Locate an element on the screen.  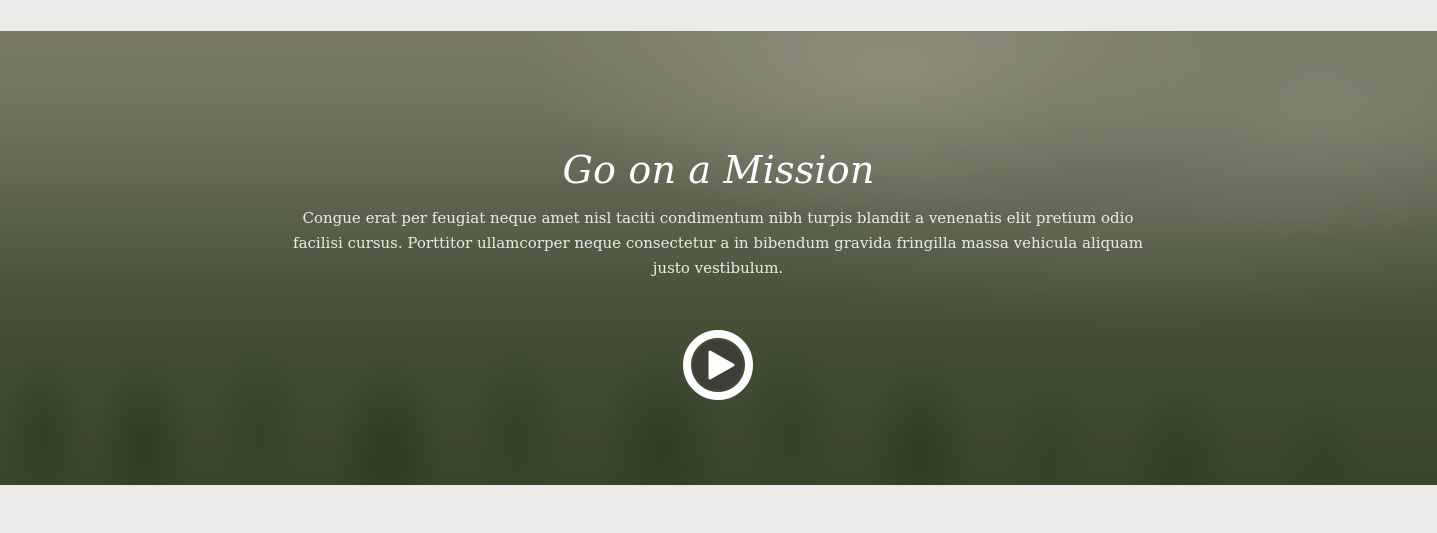
play-circle-icon is located at coordinates (718, 365).